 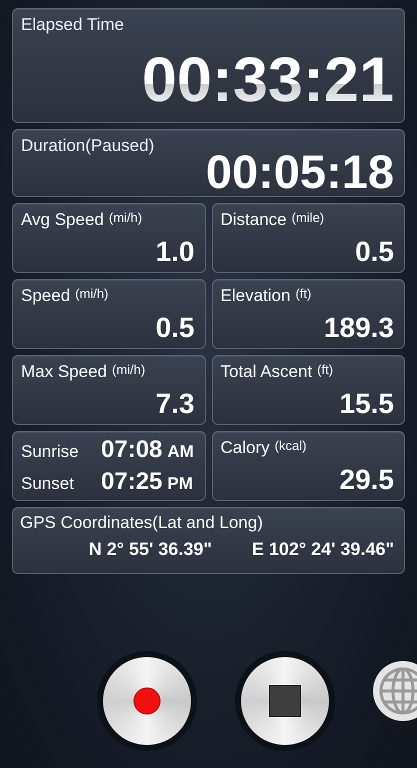 I want to click on globe-button, so click(x=395, y=691).